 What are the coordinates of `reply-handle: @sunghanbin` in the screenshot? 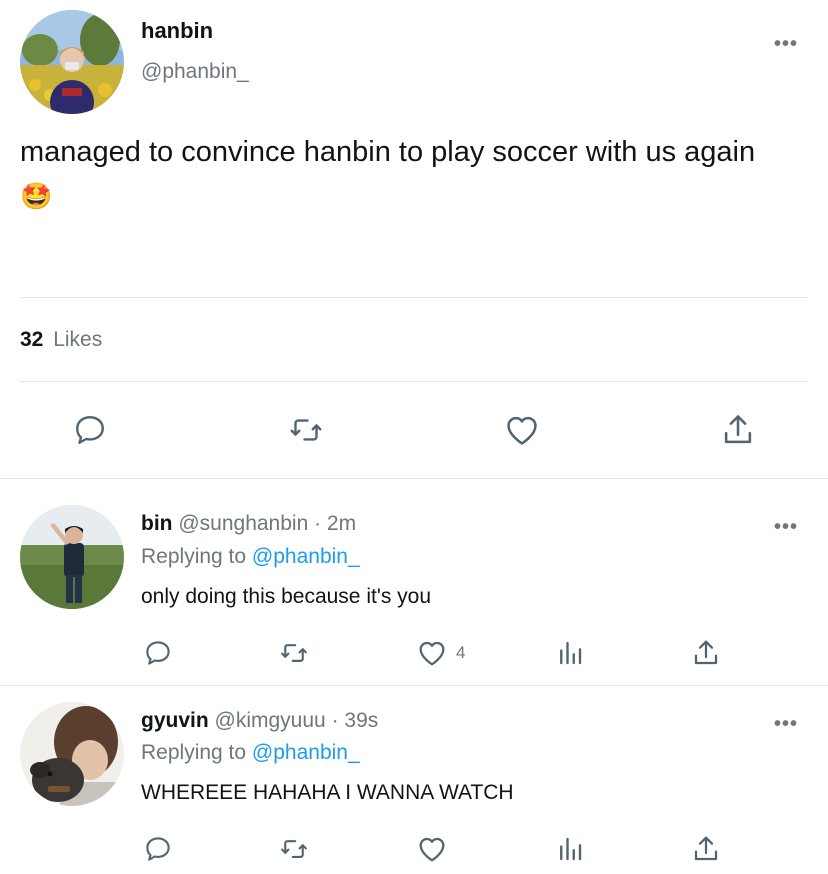 It's located at (243, 523).